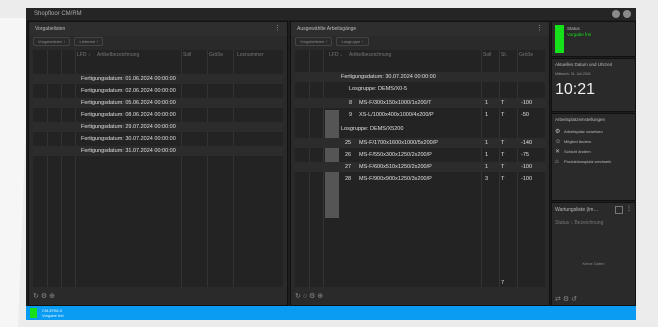 The width and height of the screenshot is (658, 327). What do you see at coordinates (158, 79) in the screenshot?
I see `table-row: Fertigungsdatum: 01.06.2024 00:00:00` at bounding box center [158, 79].